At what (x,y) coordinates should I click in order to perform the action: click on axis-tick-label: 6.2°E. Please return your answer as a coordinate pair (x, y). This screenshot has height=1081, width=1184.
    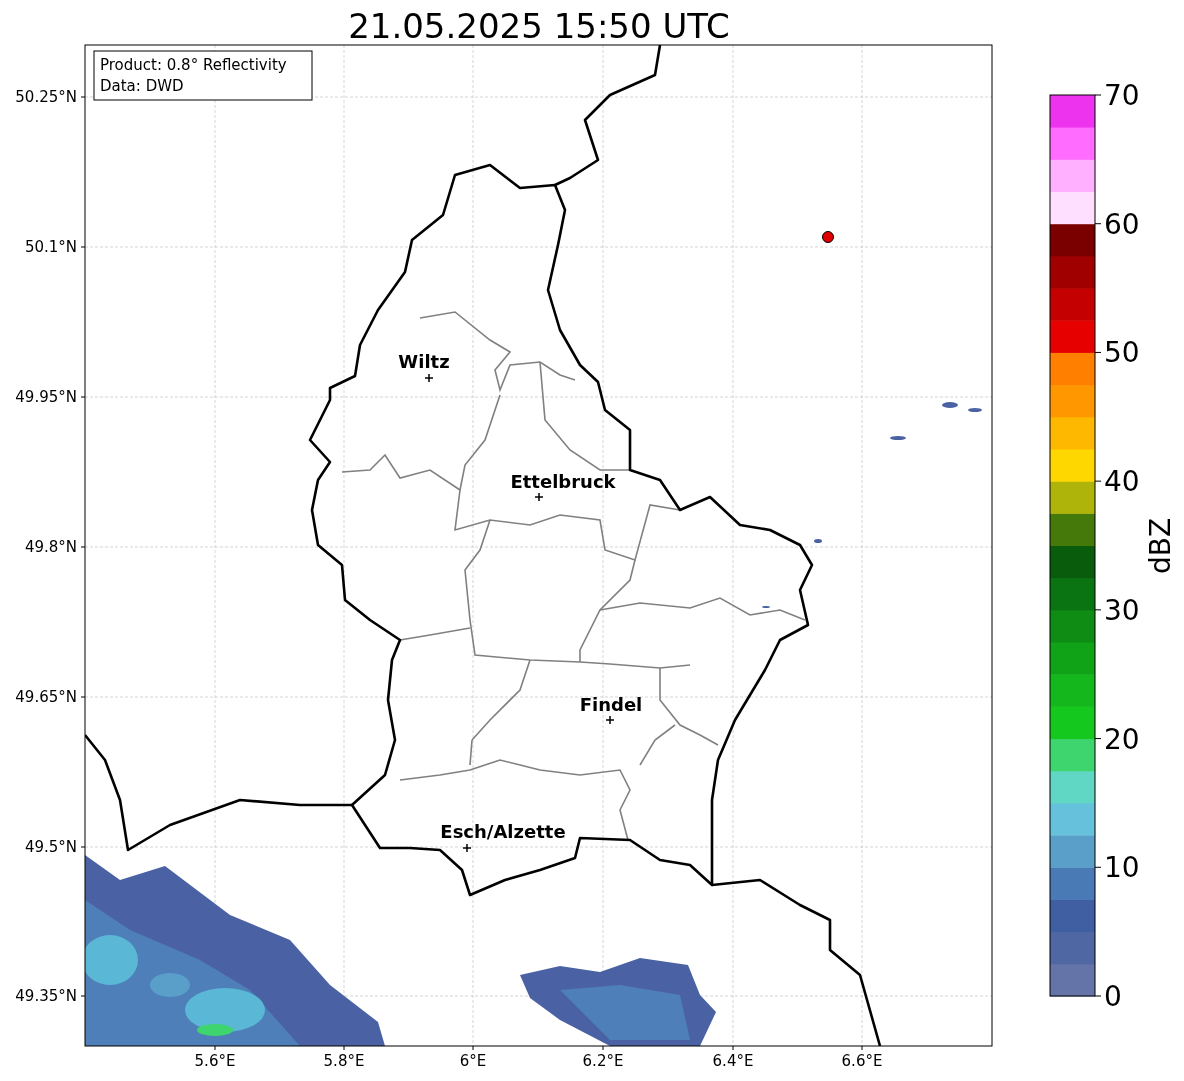
    Looking at the image, I should click on (603, 1061).